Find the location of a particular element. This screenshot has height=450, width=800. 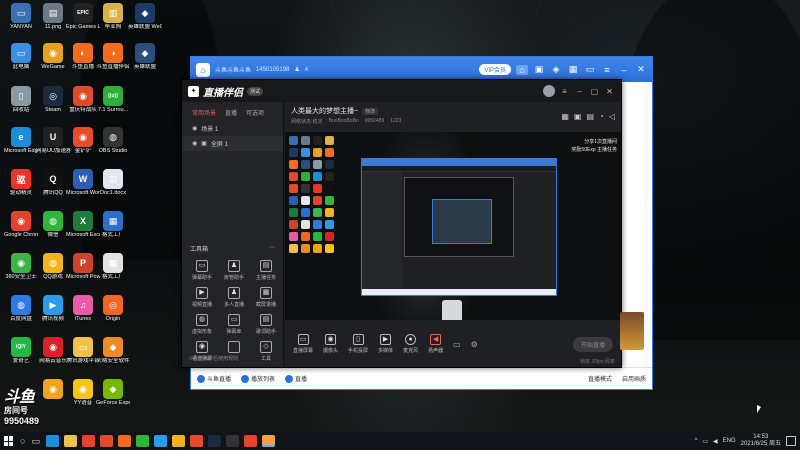

clock: 14:53 2021/6/25 周五 is located at coordinates (761, 441).